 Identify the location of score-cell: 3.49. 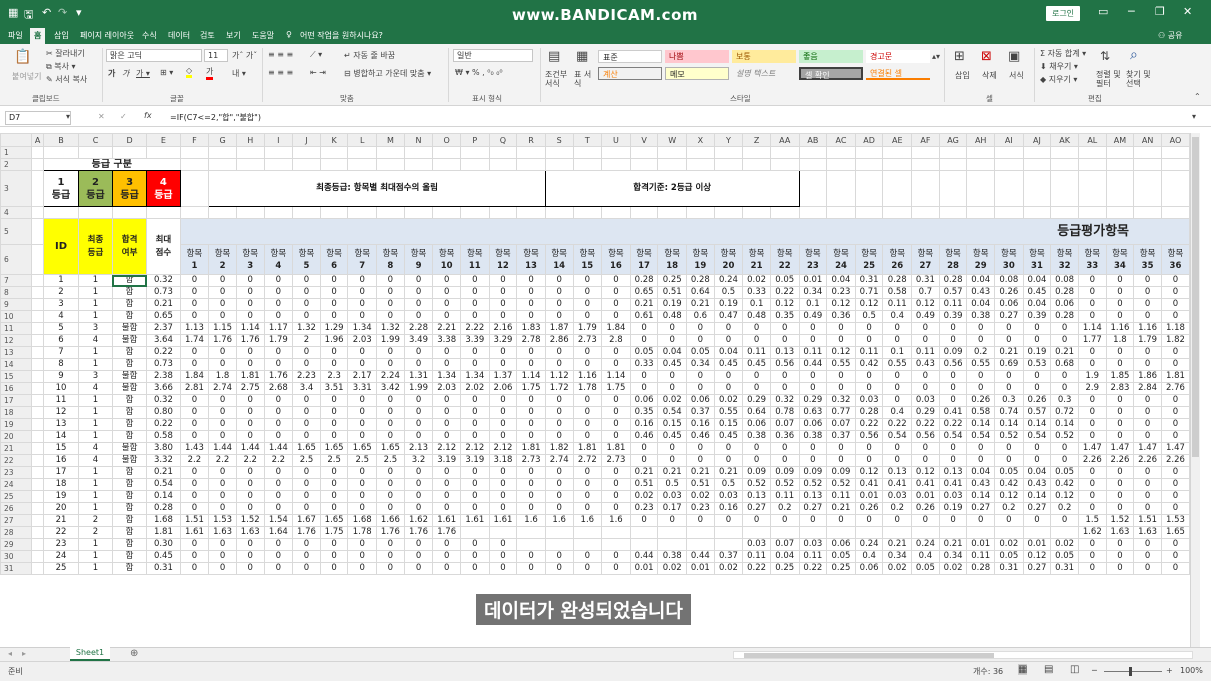
(418, 340).